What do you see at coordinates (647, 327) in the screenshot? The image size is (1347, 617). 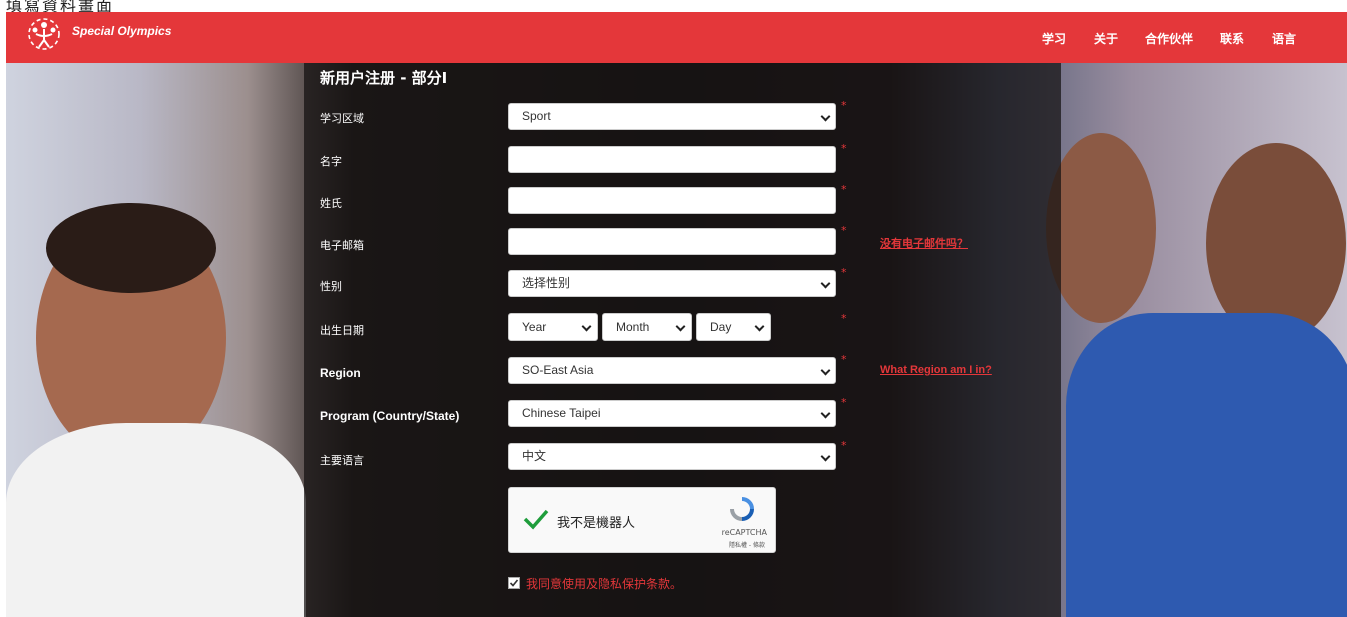 I see `birth-month-select: Month` at bounding box center [647, 327].